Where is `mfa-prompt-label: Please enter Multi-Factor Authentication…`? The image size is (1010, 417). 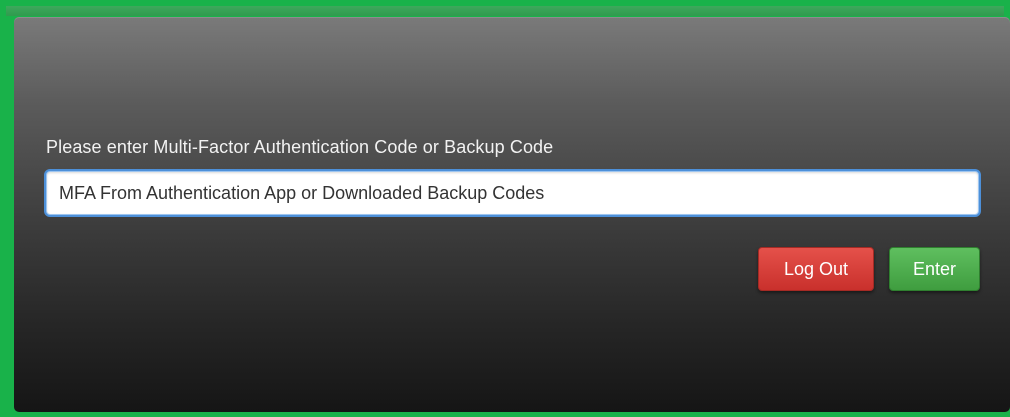
mfa-prompt-label: Please enter Multi-Factor Authentication… is located at coordinates (300, 147).